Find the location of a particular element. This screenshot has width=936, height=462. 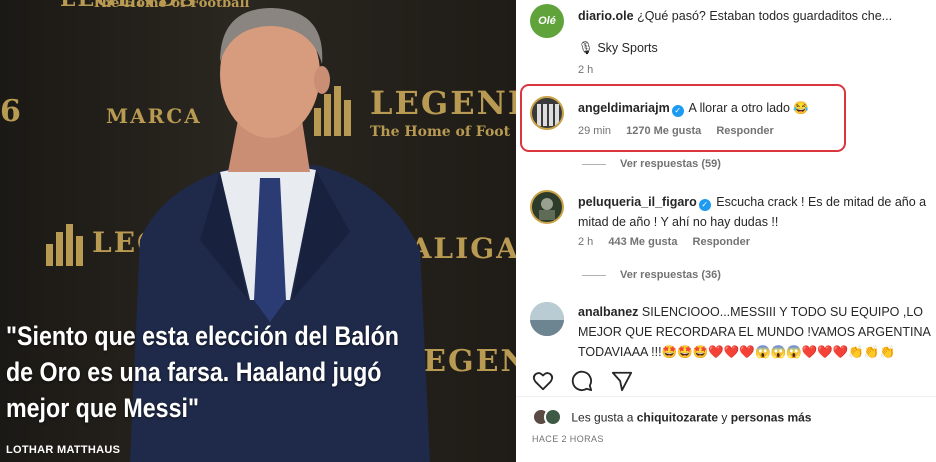

avatar-analbanez is located at coordinates (547, 319).